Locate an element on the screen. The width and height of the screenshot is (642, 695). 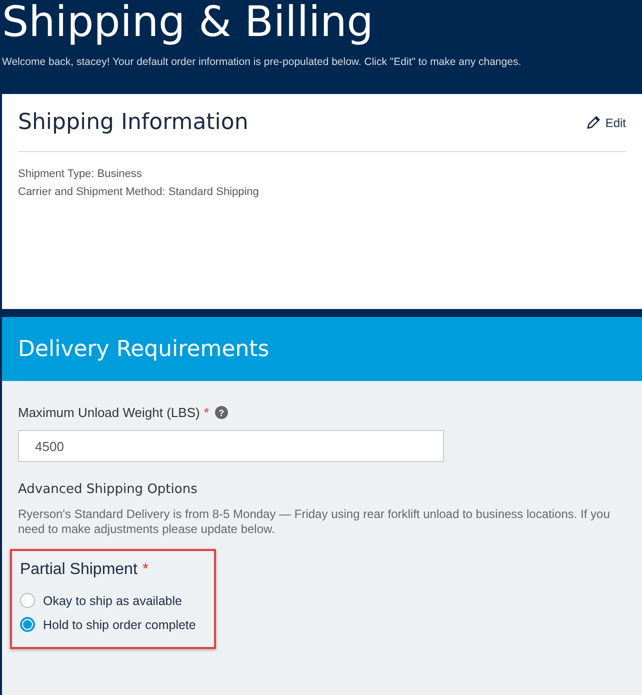
subsection-title: Advanced Shipping Options is located at coordinates (108, 489).